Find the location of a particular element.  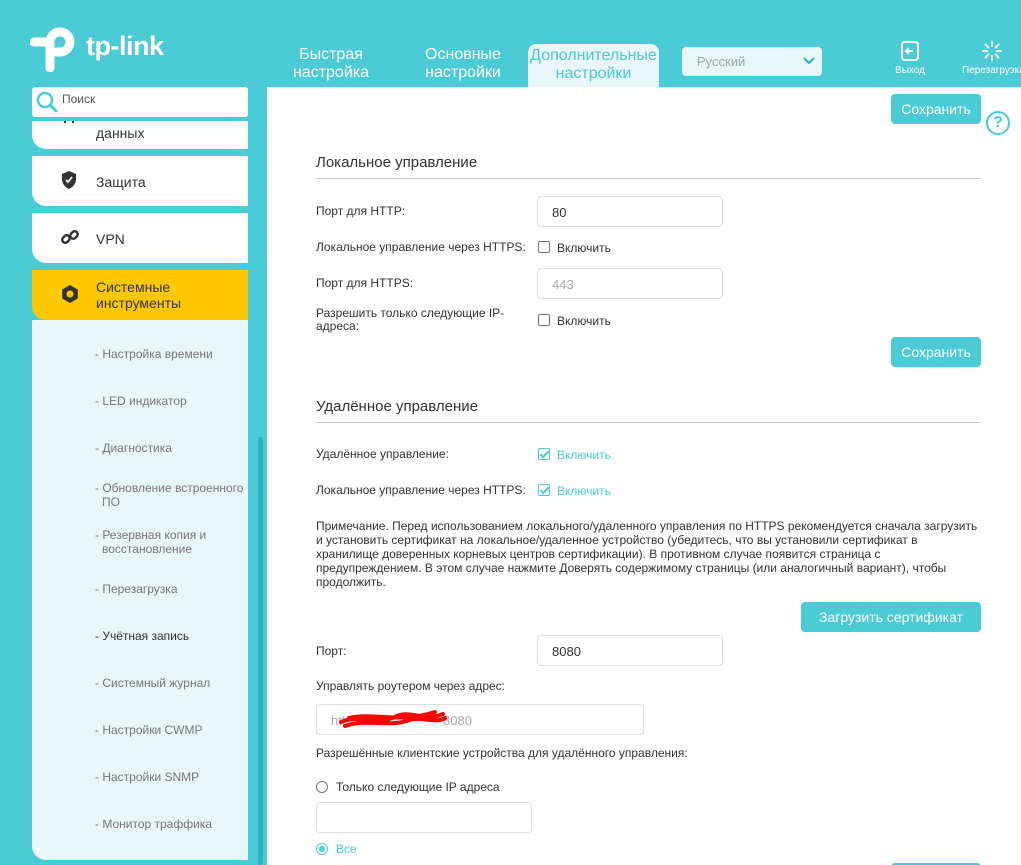

remote-https-checkbox is located at coordinates (544, 490).